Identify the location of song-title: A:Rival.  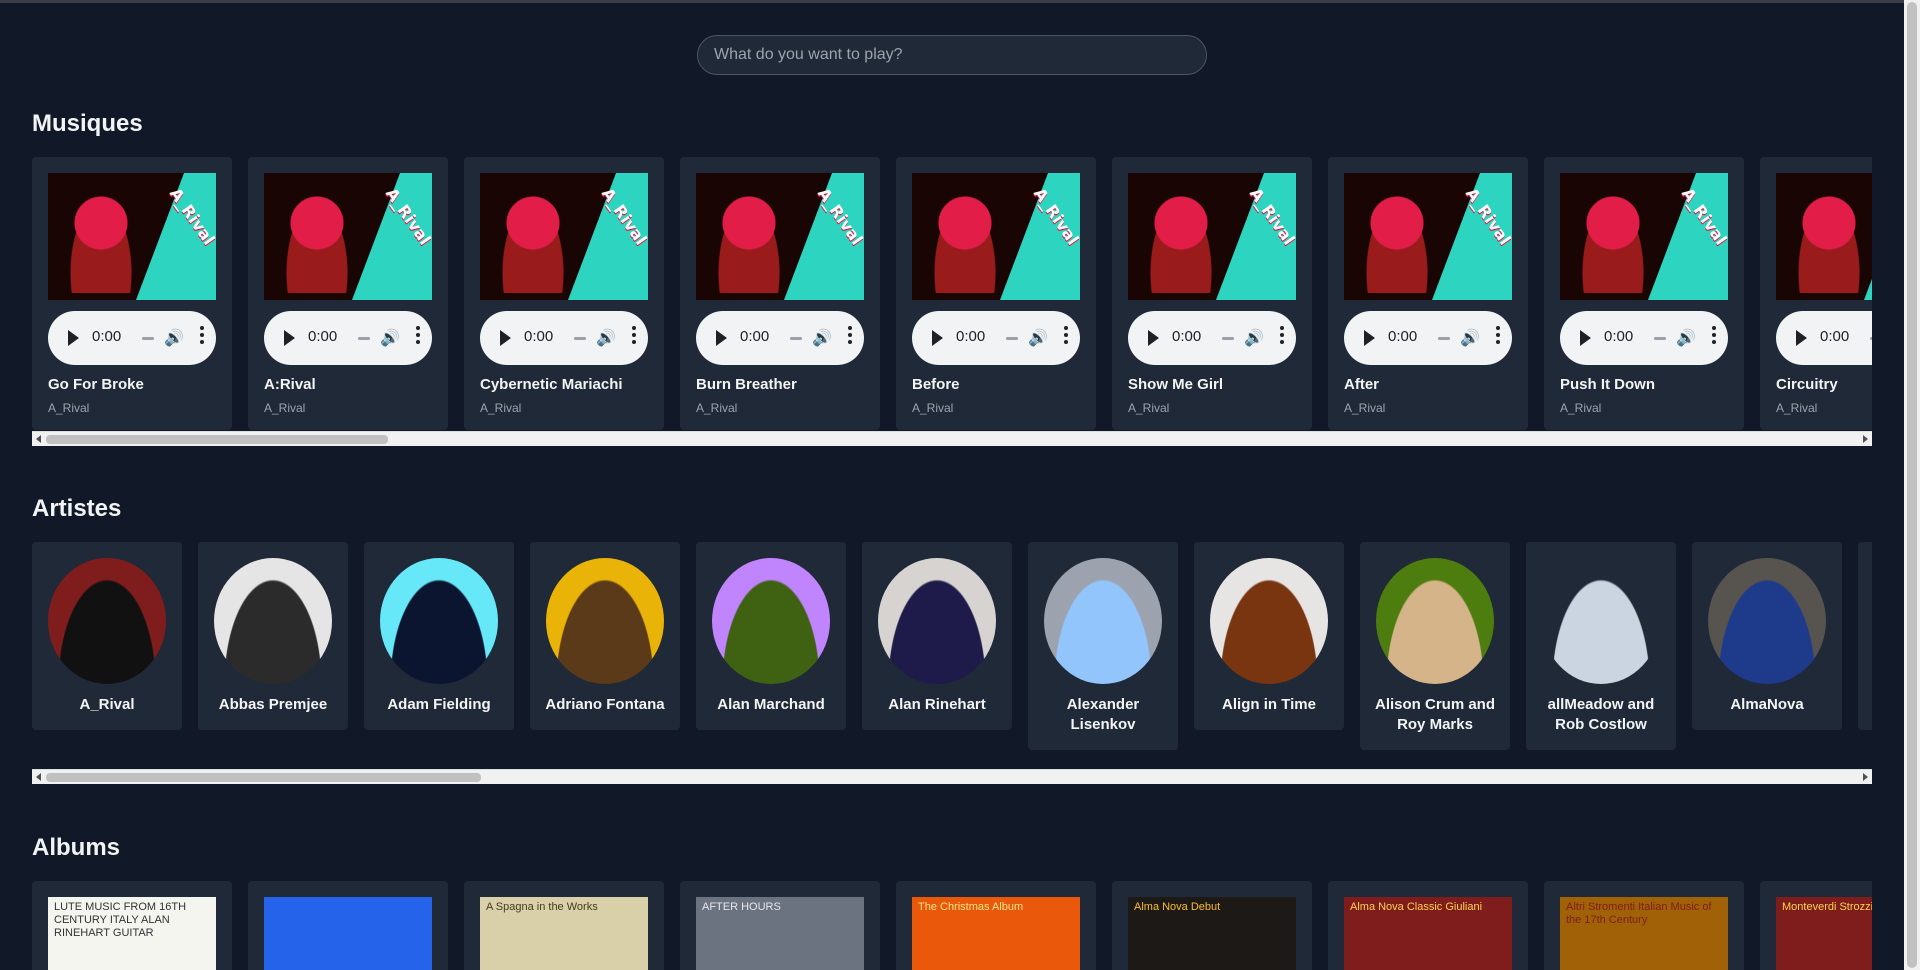
(290, 384).